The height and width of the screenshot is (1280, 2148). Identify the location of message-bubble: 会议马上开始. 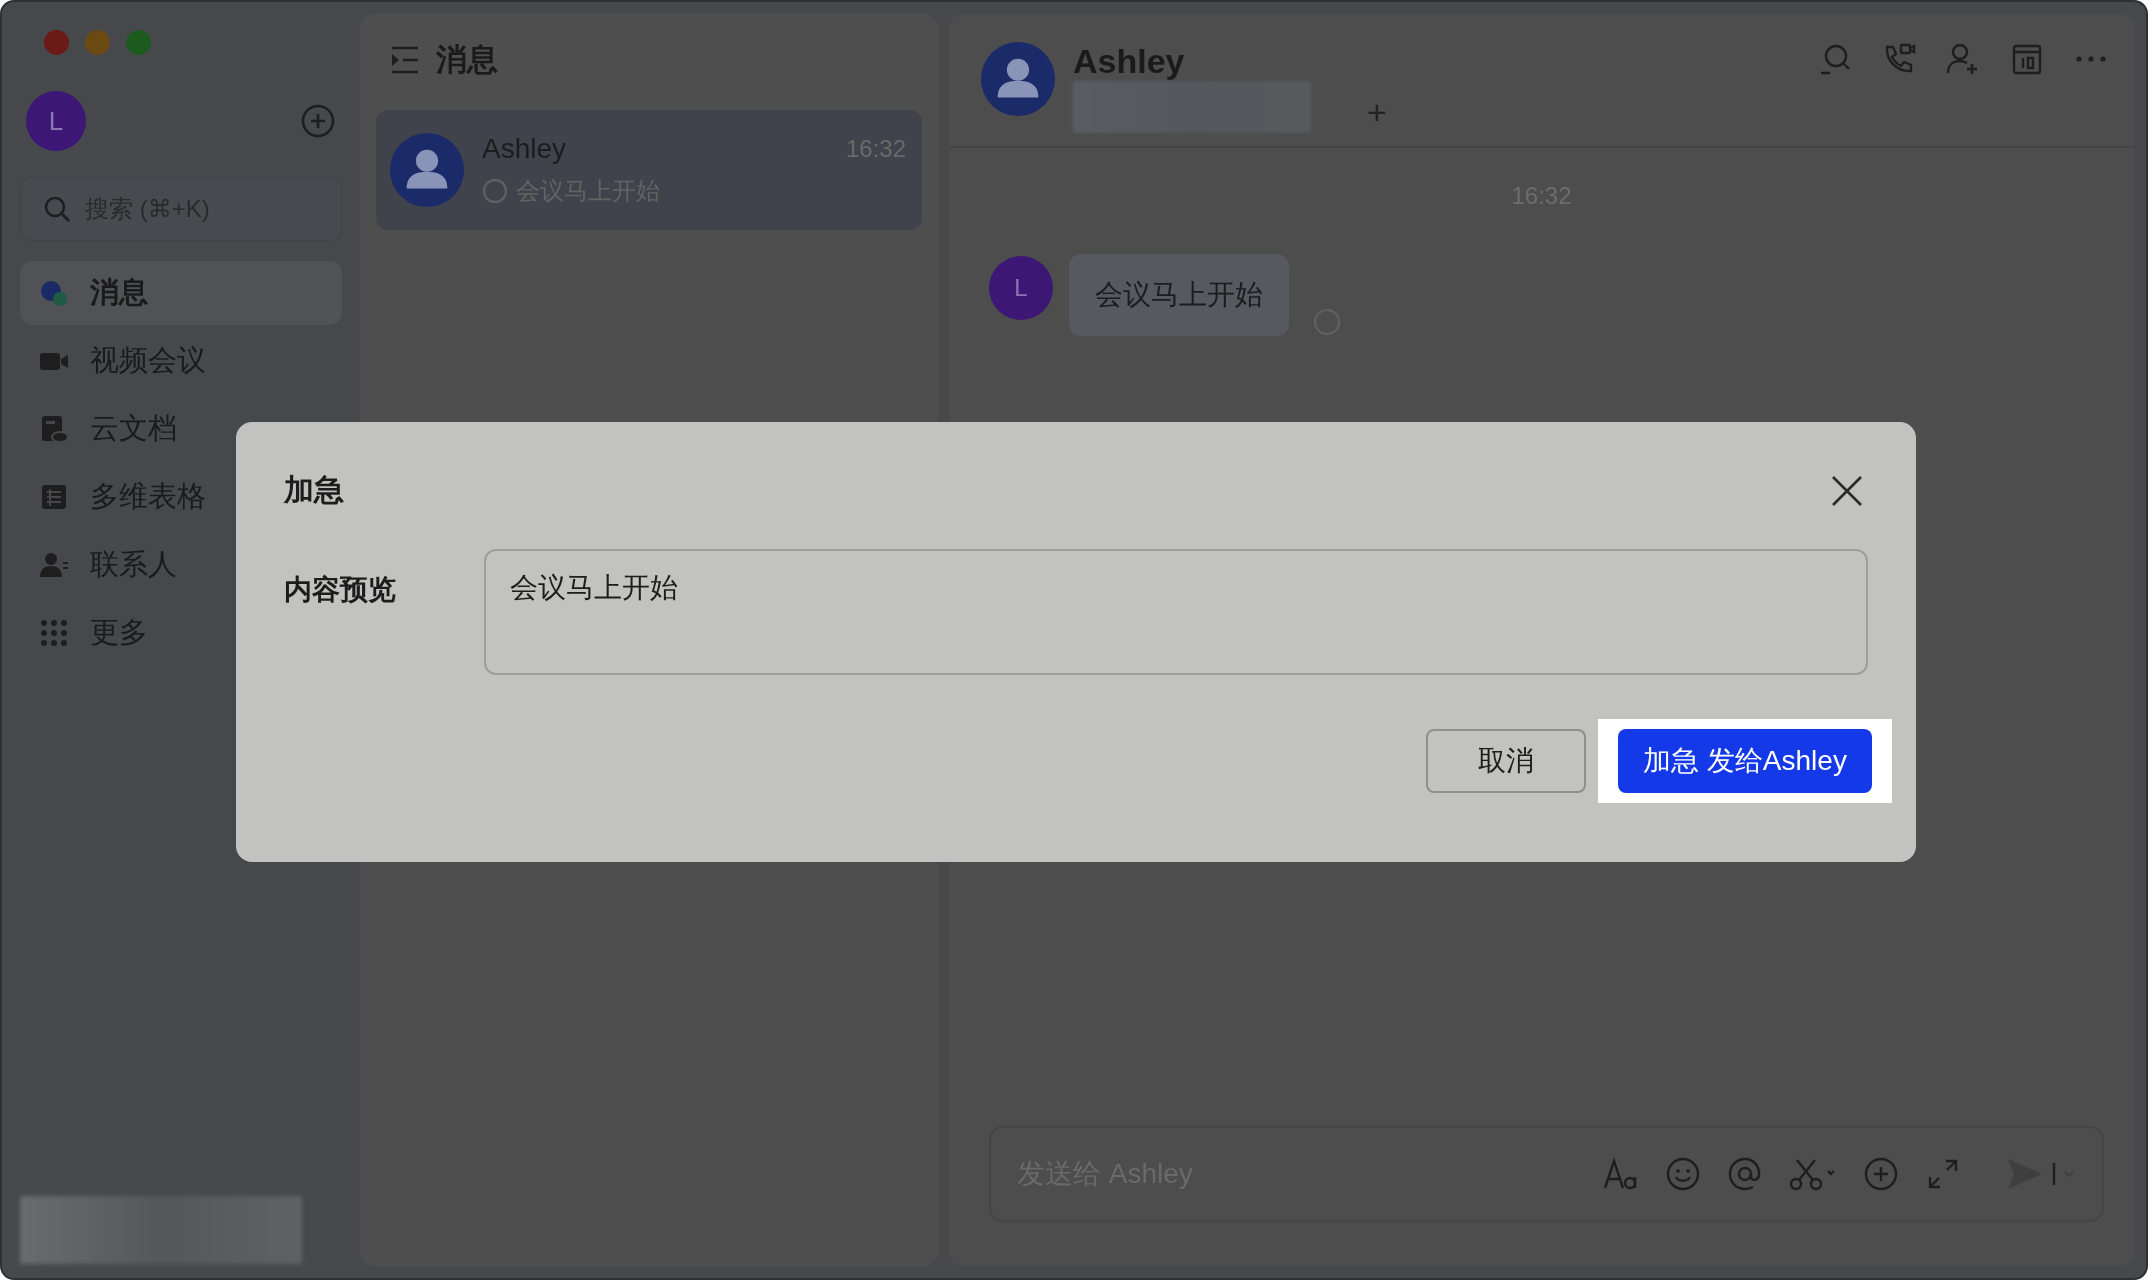
(1179, 295).